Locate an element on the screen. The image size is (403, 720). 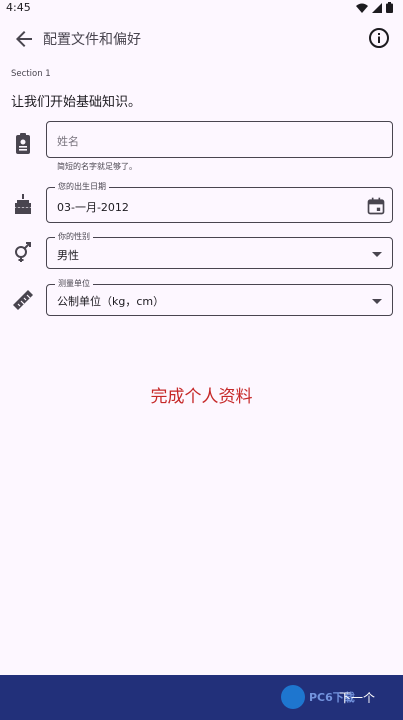
status-icons is located at coordinates (374, 7).